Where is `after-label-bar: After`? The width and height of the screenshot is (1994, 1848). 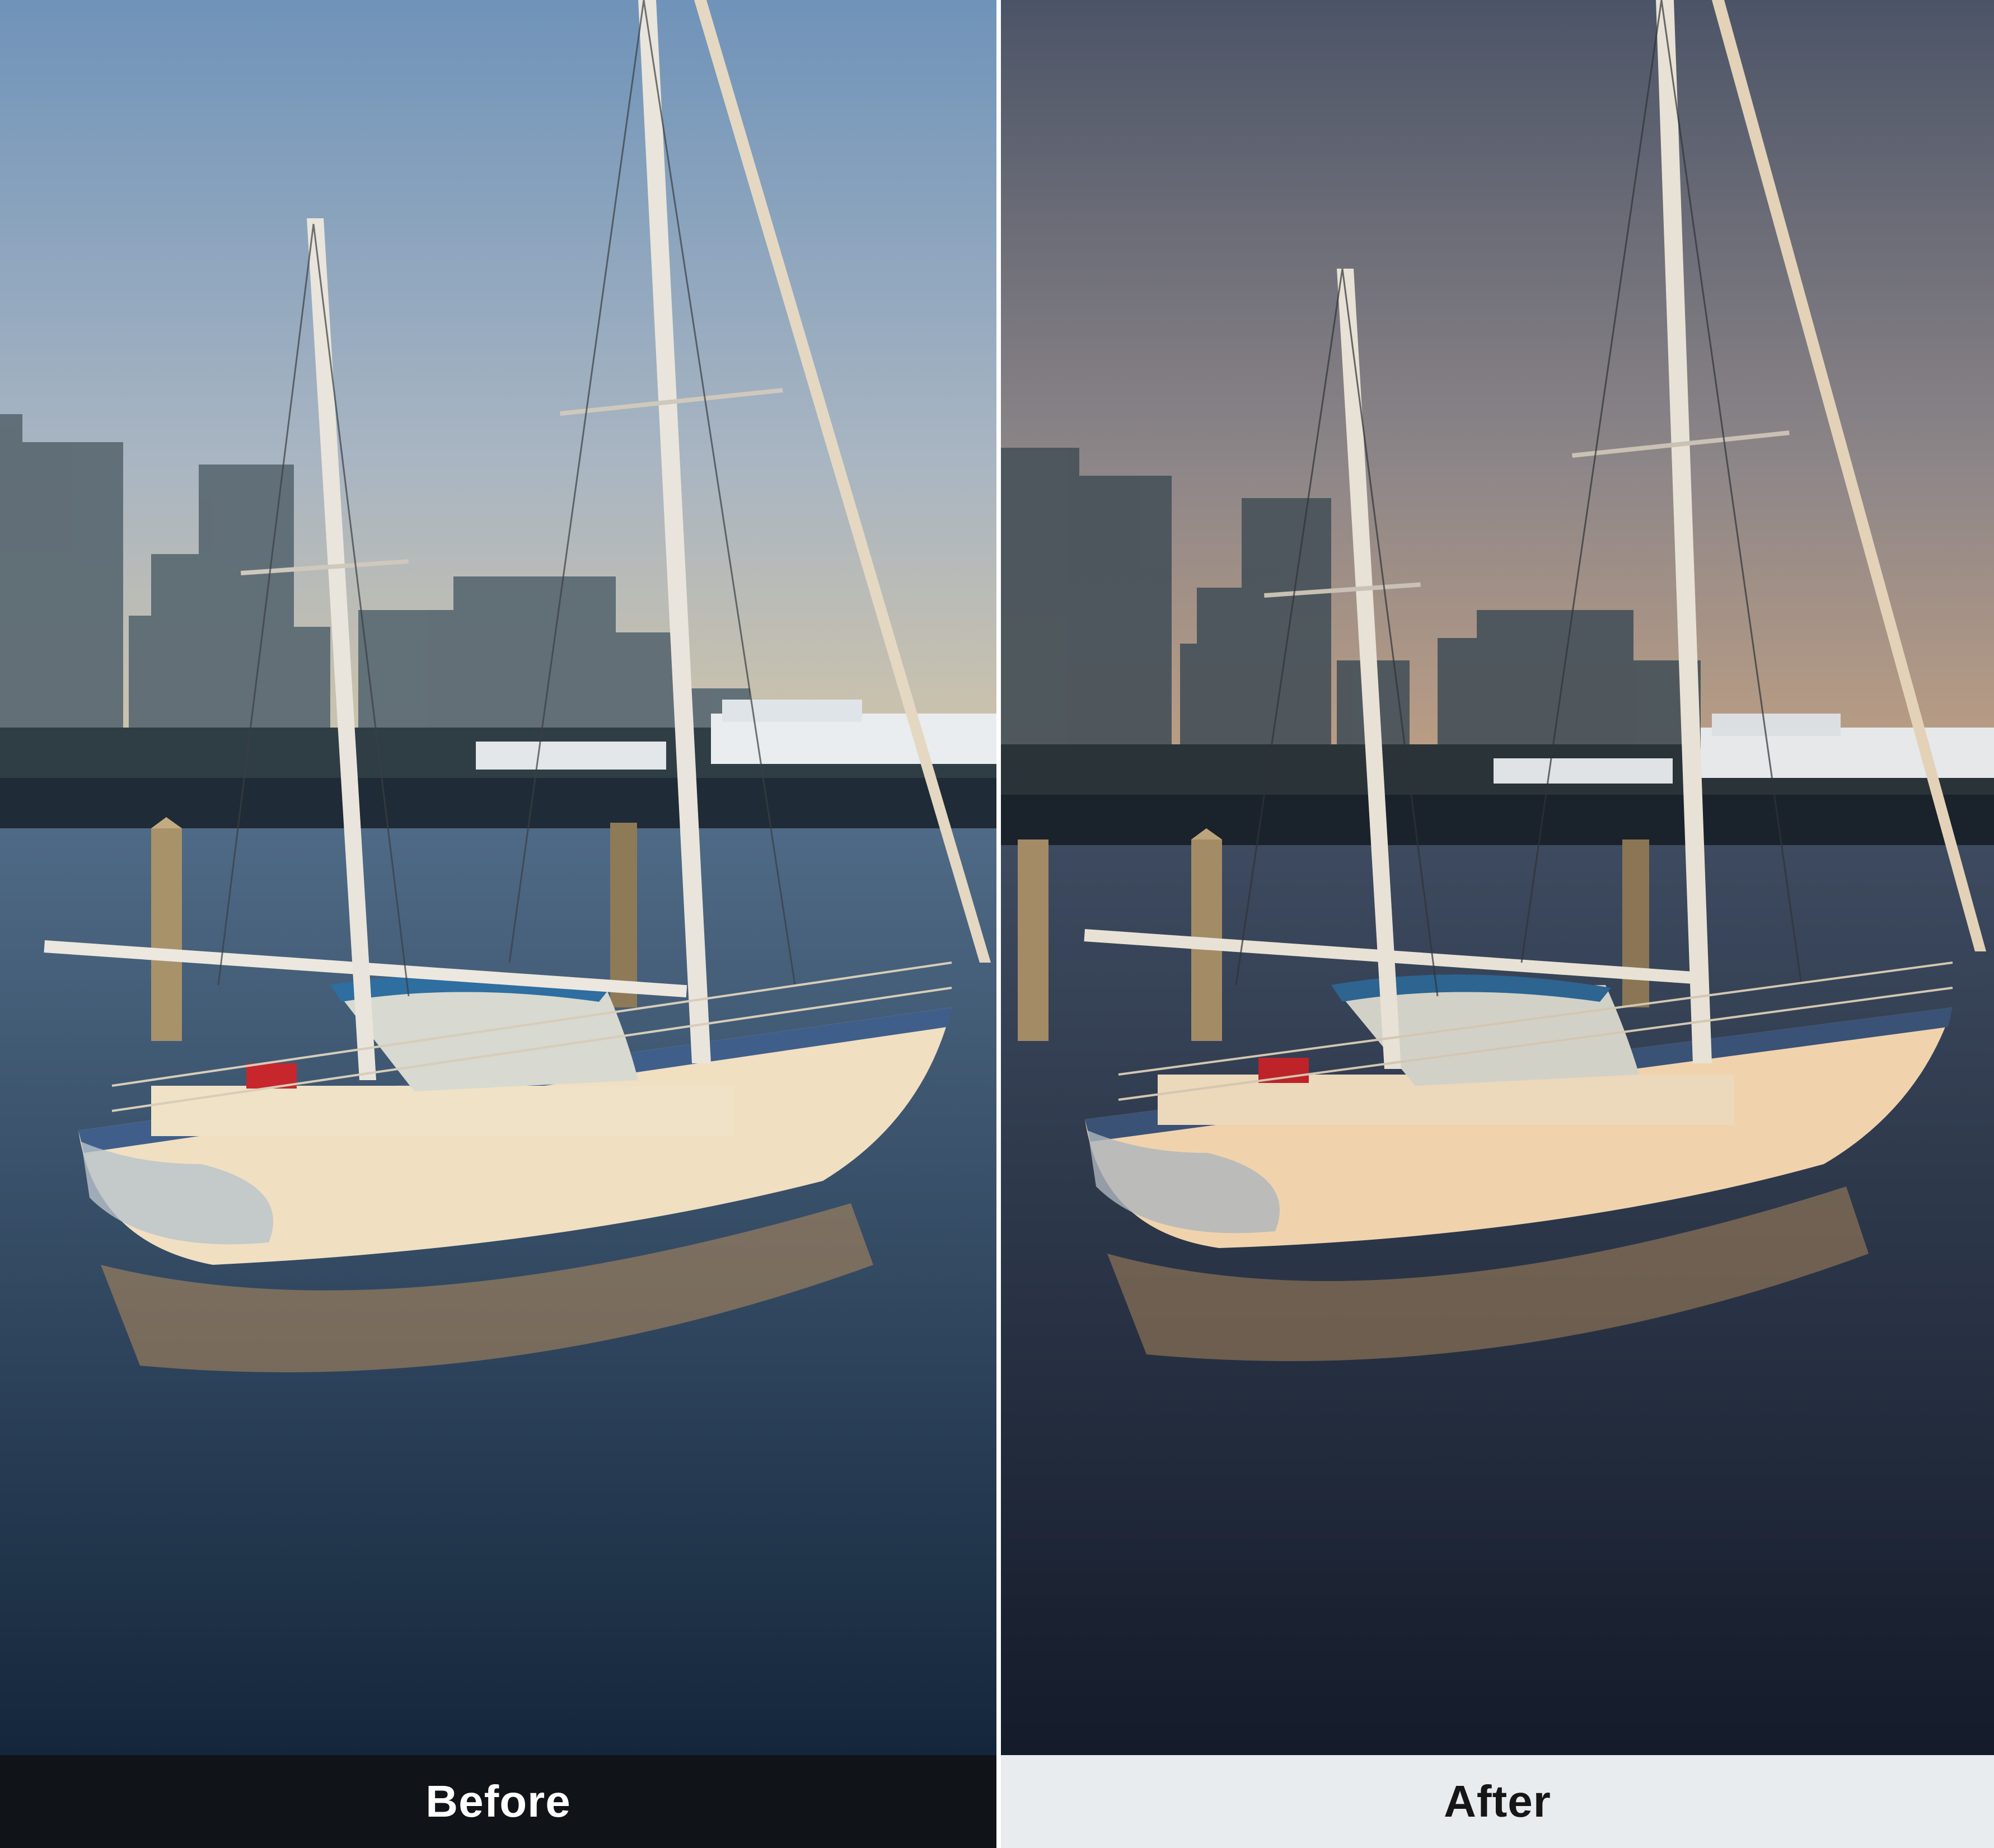 after-label-bar: After is located at coordinates (1497, 1801).